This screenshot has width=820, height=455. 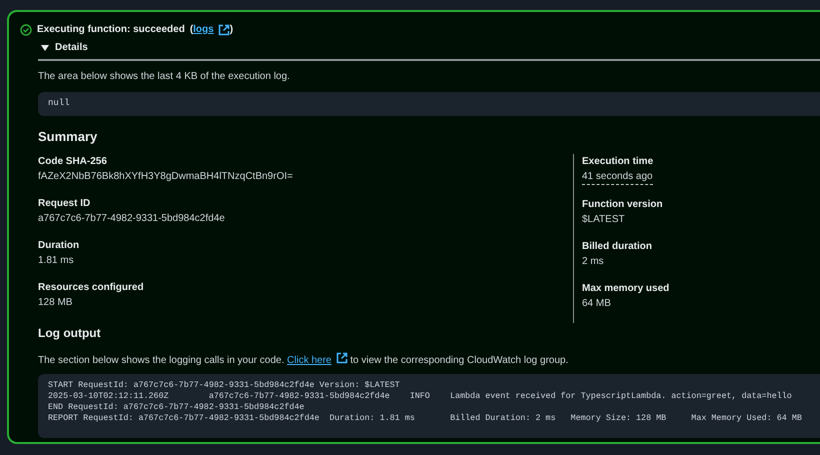 I want to click on field-label: Resources configured, so click(x=91, y=288).